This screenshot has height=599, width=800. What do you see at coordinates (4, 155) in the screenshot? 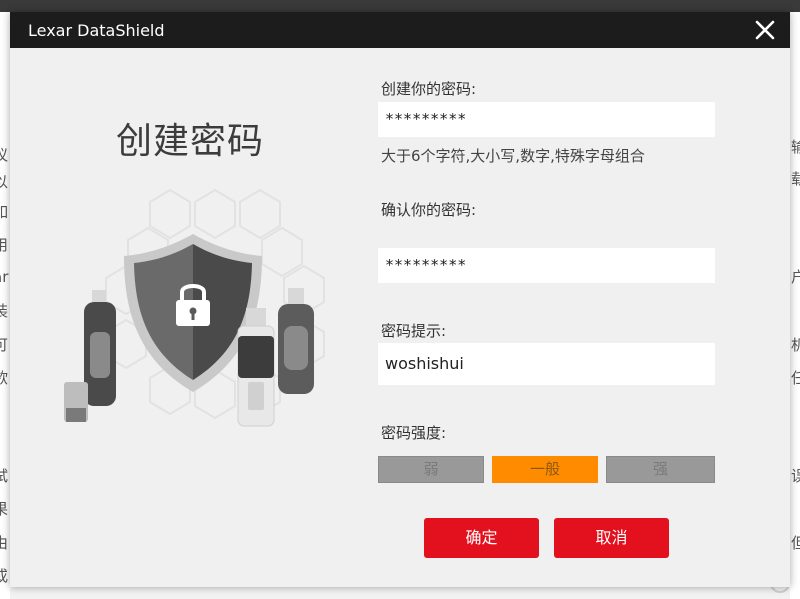
I see `bg-text: 议` at bounding box center [4, 155].